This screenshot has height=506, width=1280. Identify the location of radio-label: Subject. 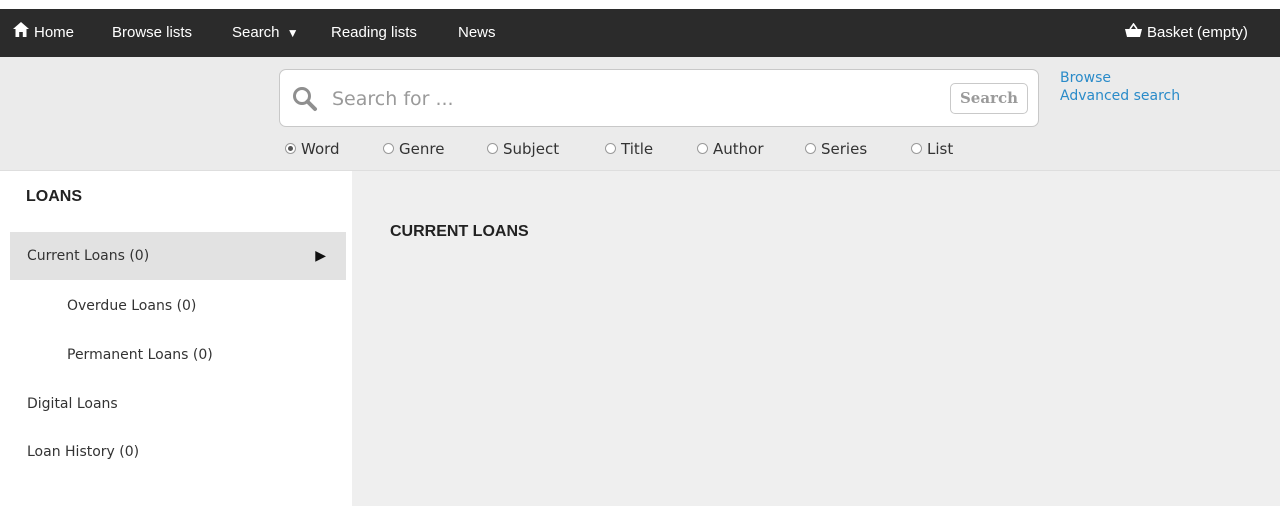
(531, 149).